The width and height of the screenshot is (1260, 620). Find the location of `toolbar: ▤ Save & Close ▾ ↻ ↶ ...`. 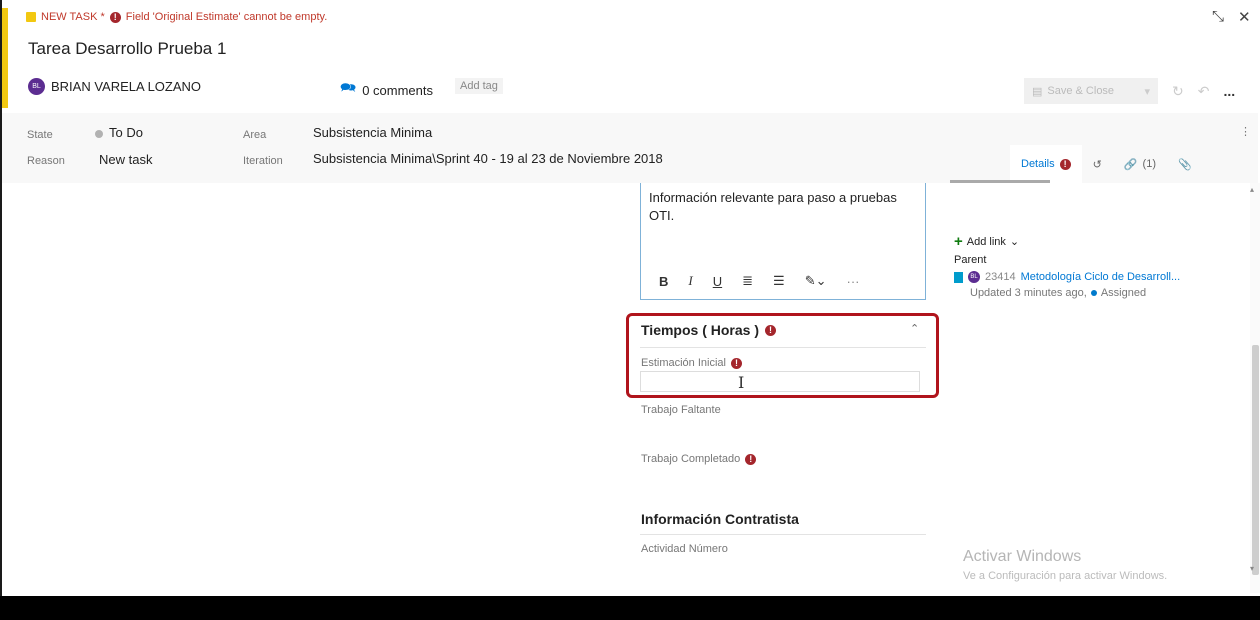

toolbar: ▤ Save & Close ▾ ↻ ↶ ... is located at coordinates (1129, 91).